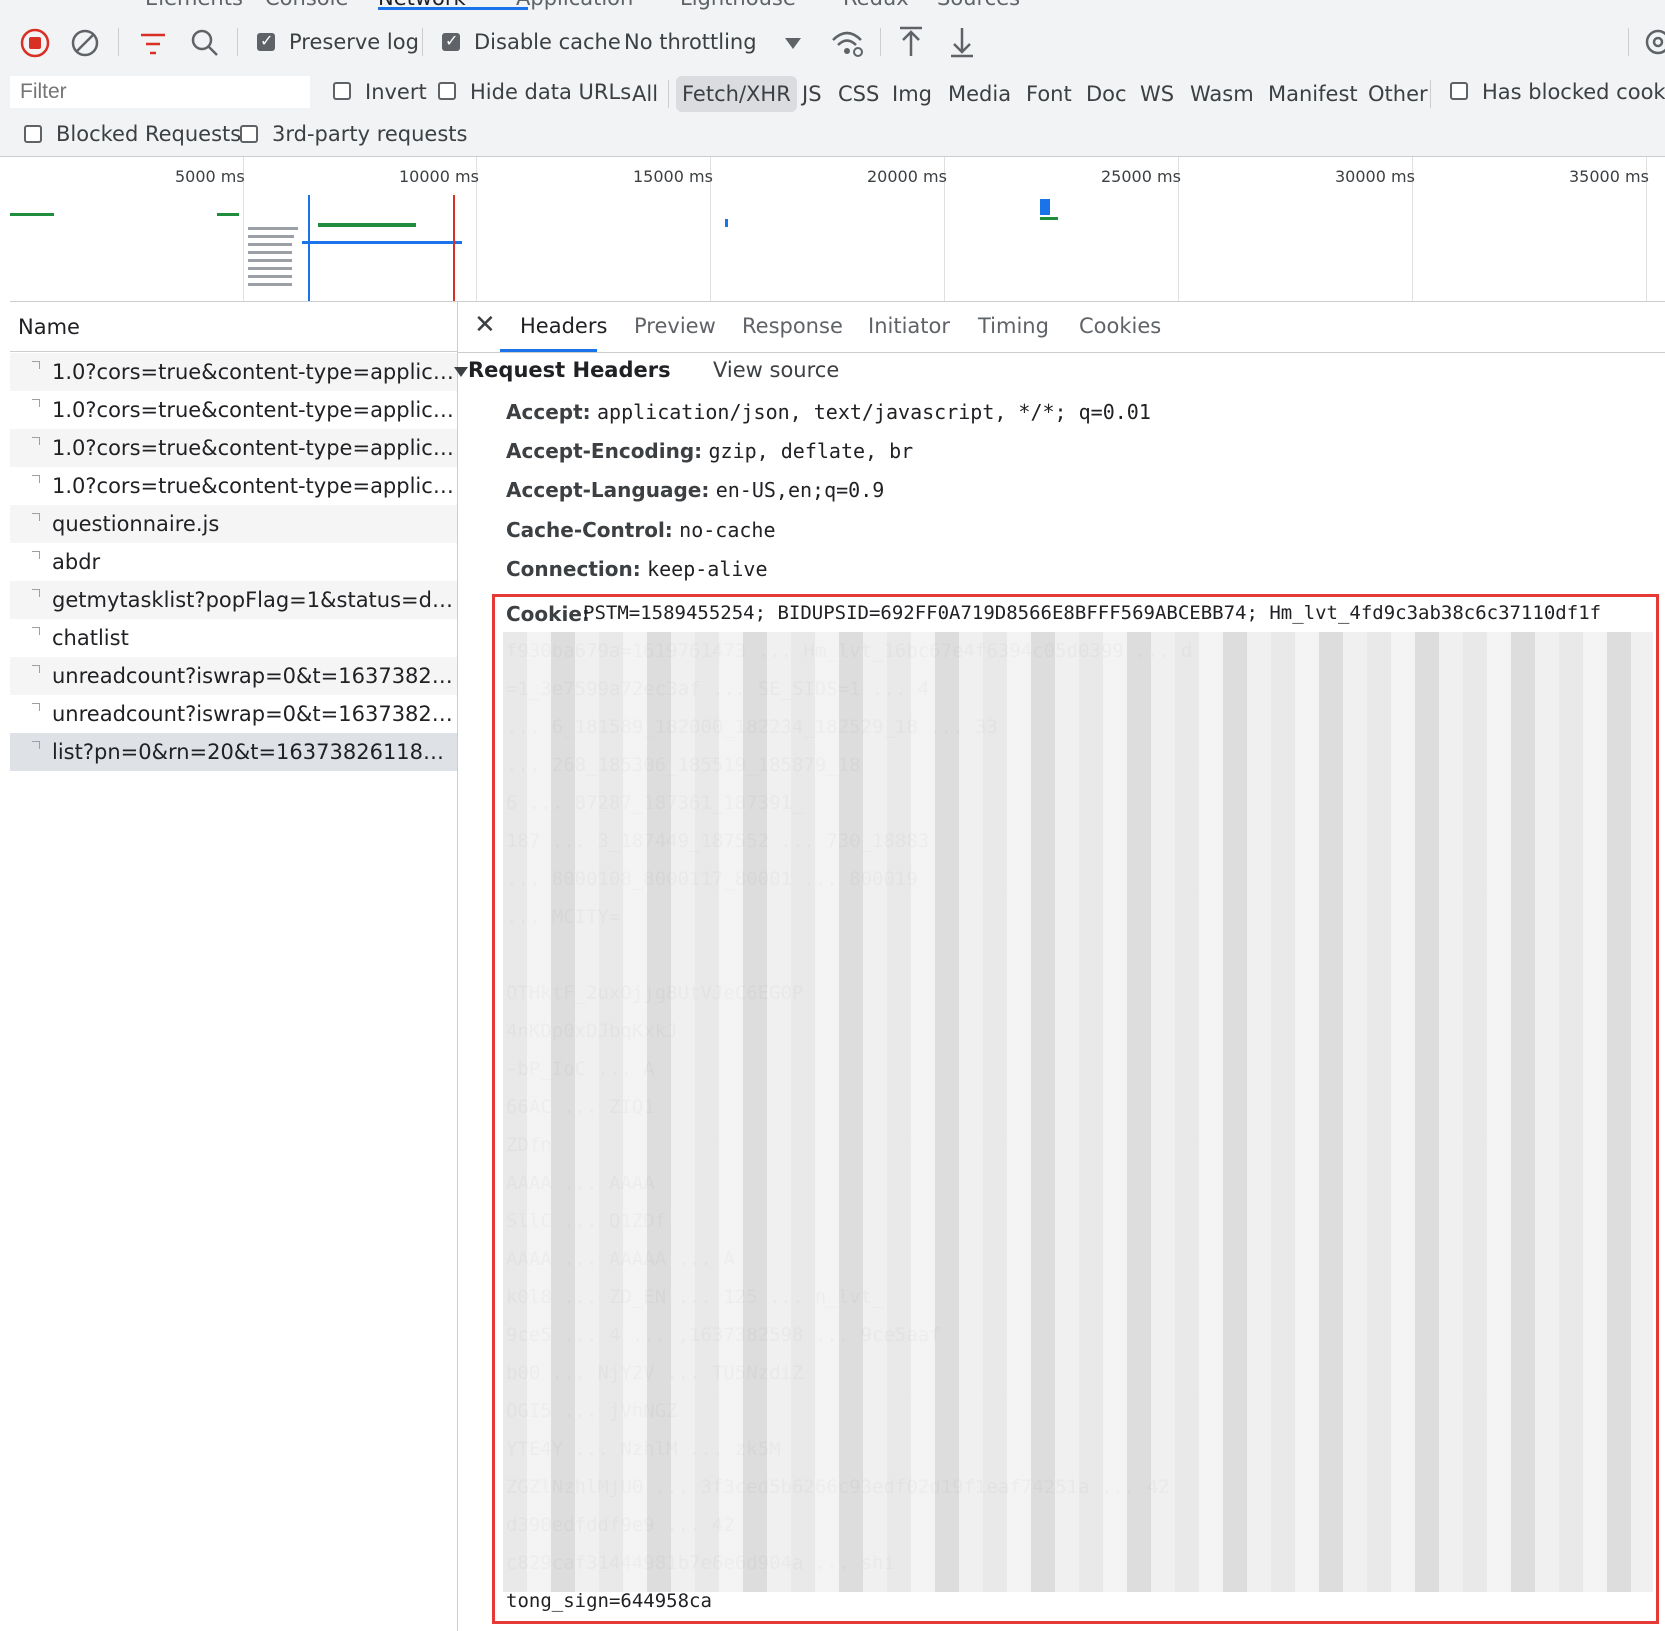 The height and width of the screenshot is (1631, 1665). What do you see at coordinates (33, 134) in the screenshot?
I see `blocked-requests-checkbox` at bounding box center [33, 134].